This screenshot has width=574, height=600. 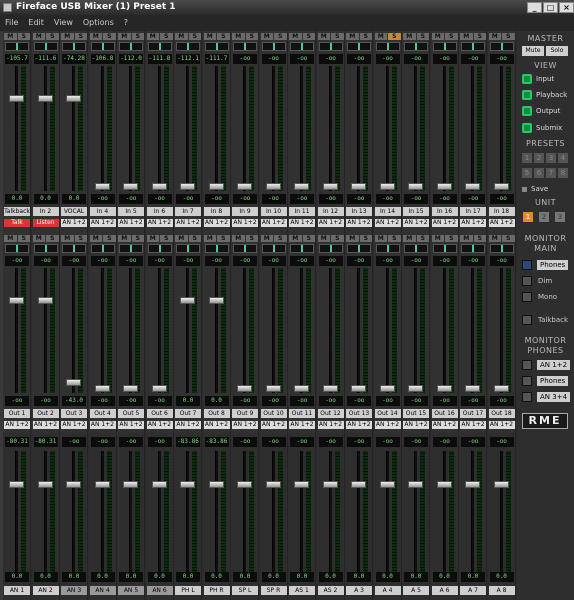 I want to click on preset-button: 3, so click(x=551, y=158).